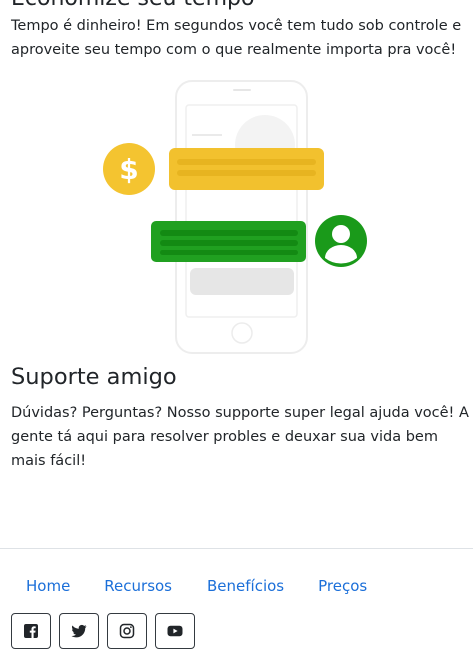 The width and height of the screenshot is (473, 668). Describe the element at coordinates (228, 241) in the screenshot. I see `green-message-bubble` at that location.